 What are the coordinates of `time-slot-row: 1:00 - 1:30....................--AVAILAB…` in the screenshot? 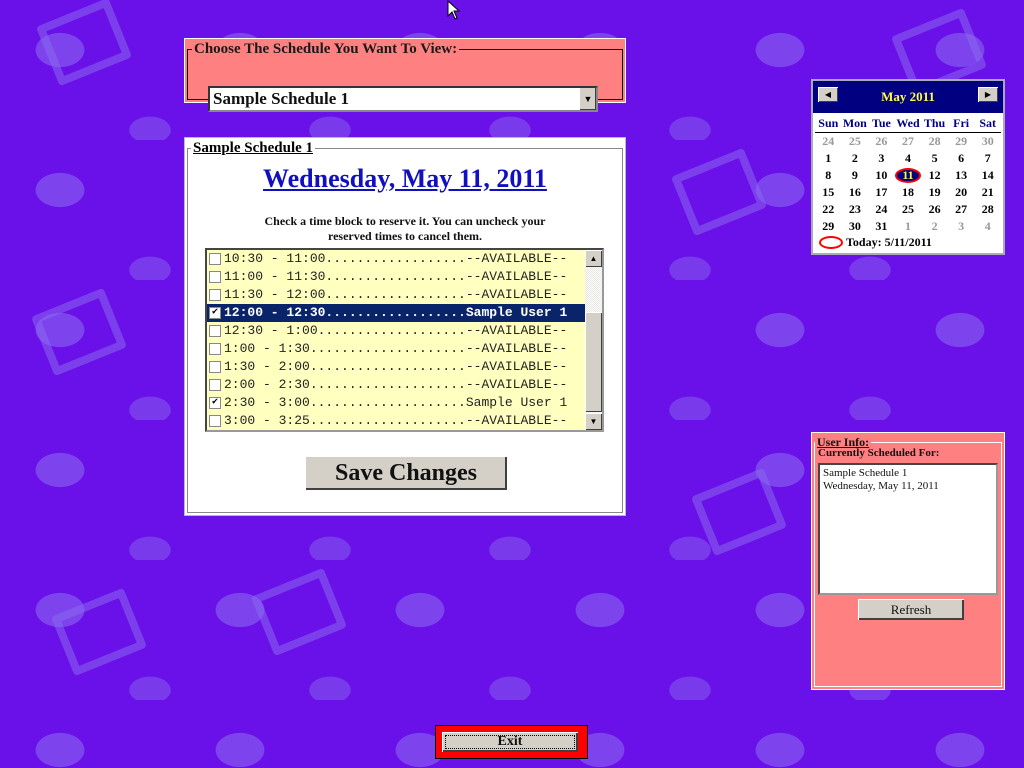 It's located at (396, 349).